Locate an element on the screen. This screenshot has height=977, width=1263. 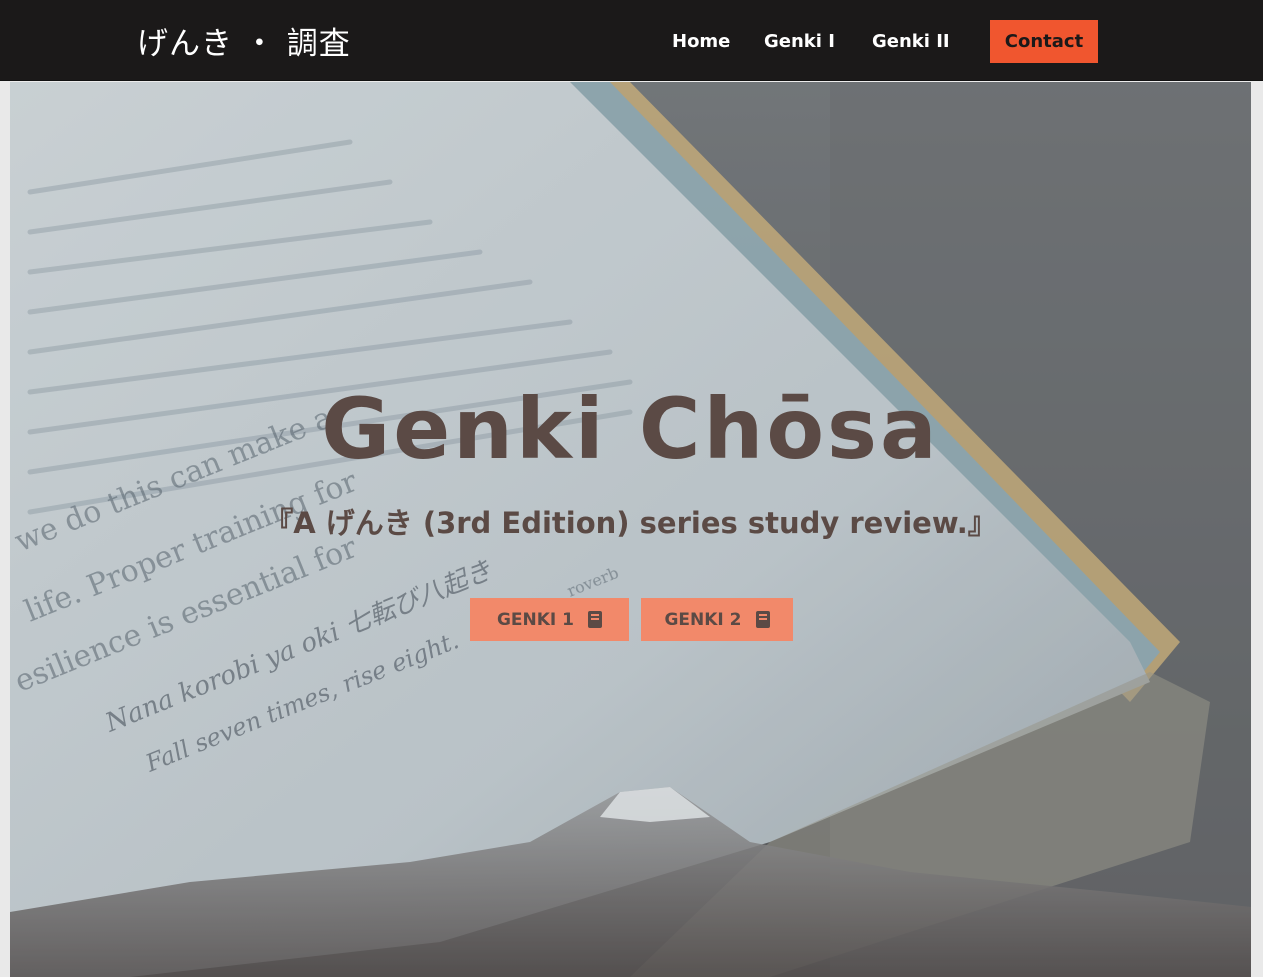
contact-button: Contact is located at coordinates (1044, 41).